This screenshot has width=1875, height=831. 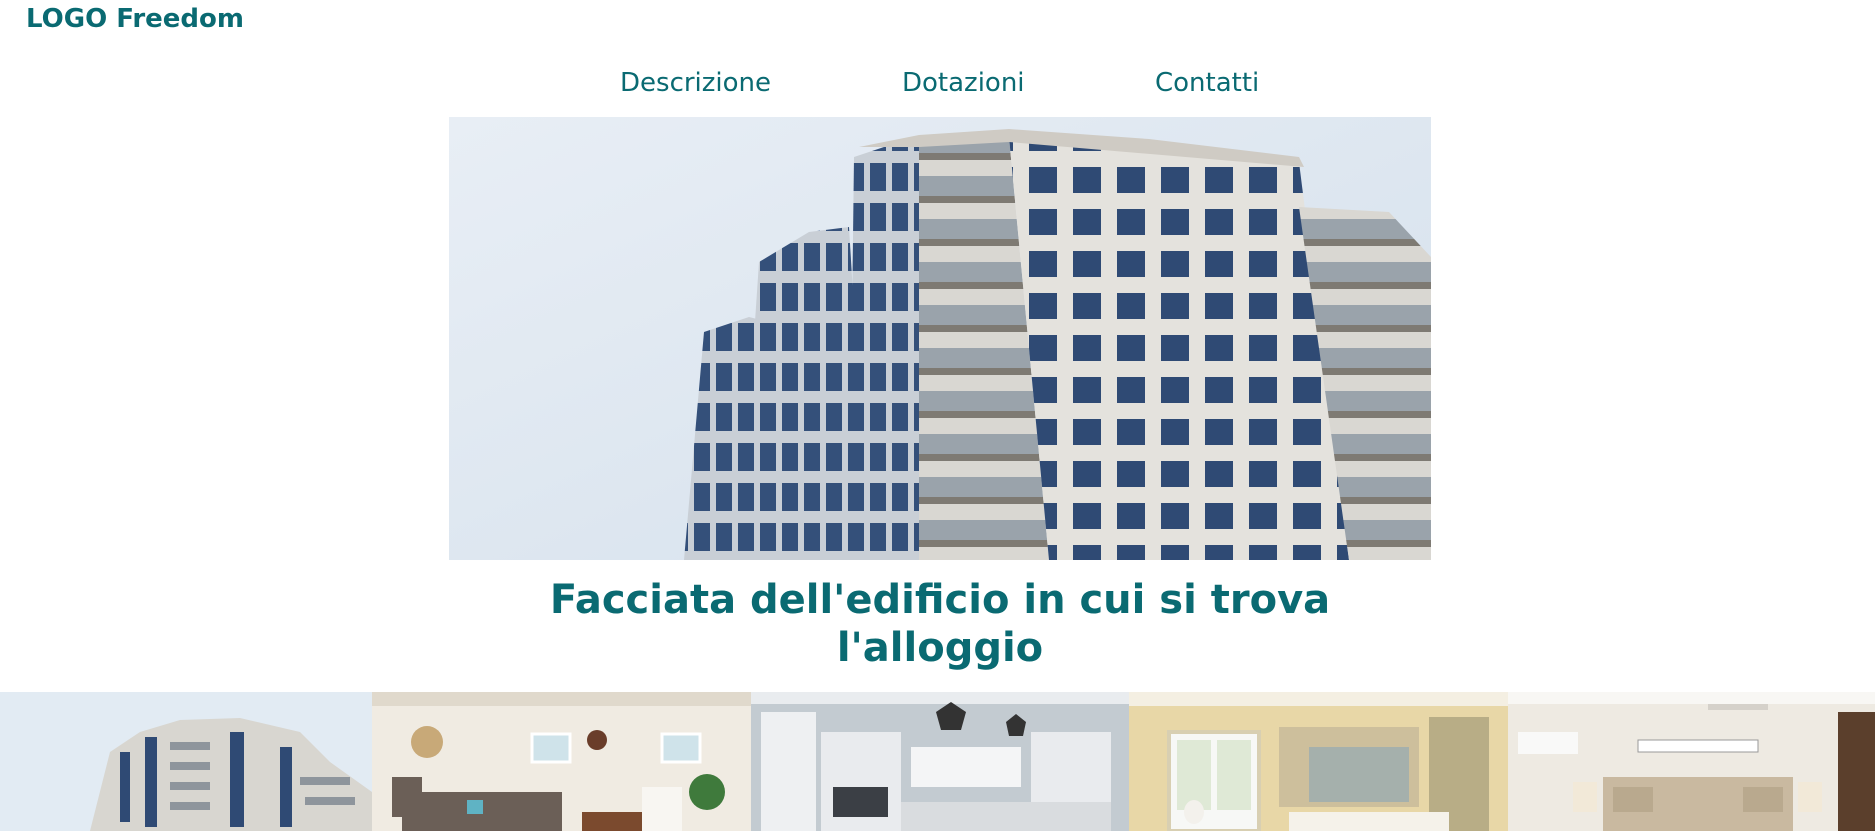 I want to click on logo-link: LOGO Freedom, so click(x=135, y=19).